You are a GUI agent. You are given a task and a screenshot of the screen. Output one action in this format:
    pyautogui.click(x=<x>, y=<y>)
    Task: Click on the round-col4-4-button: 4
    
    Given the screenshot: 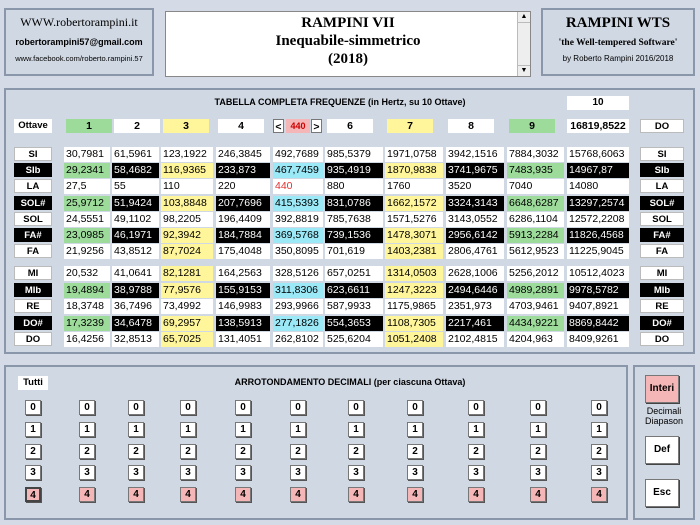 What is the action you would take?
    pyautogui.click(x=243, y=494)
    